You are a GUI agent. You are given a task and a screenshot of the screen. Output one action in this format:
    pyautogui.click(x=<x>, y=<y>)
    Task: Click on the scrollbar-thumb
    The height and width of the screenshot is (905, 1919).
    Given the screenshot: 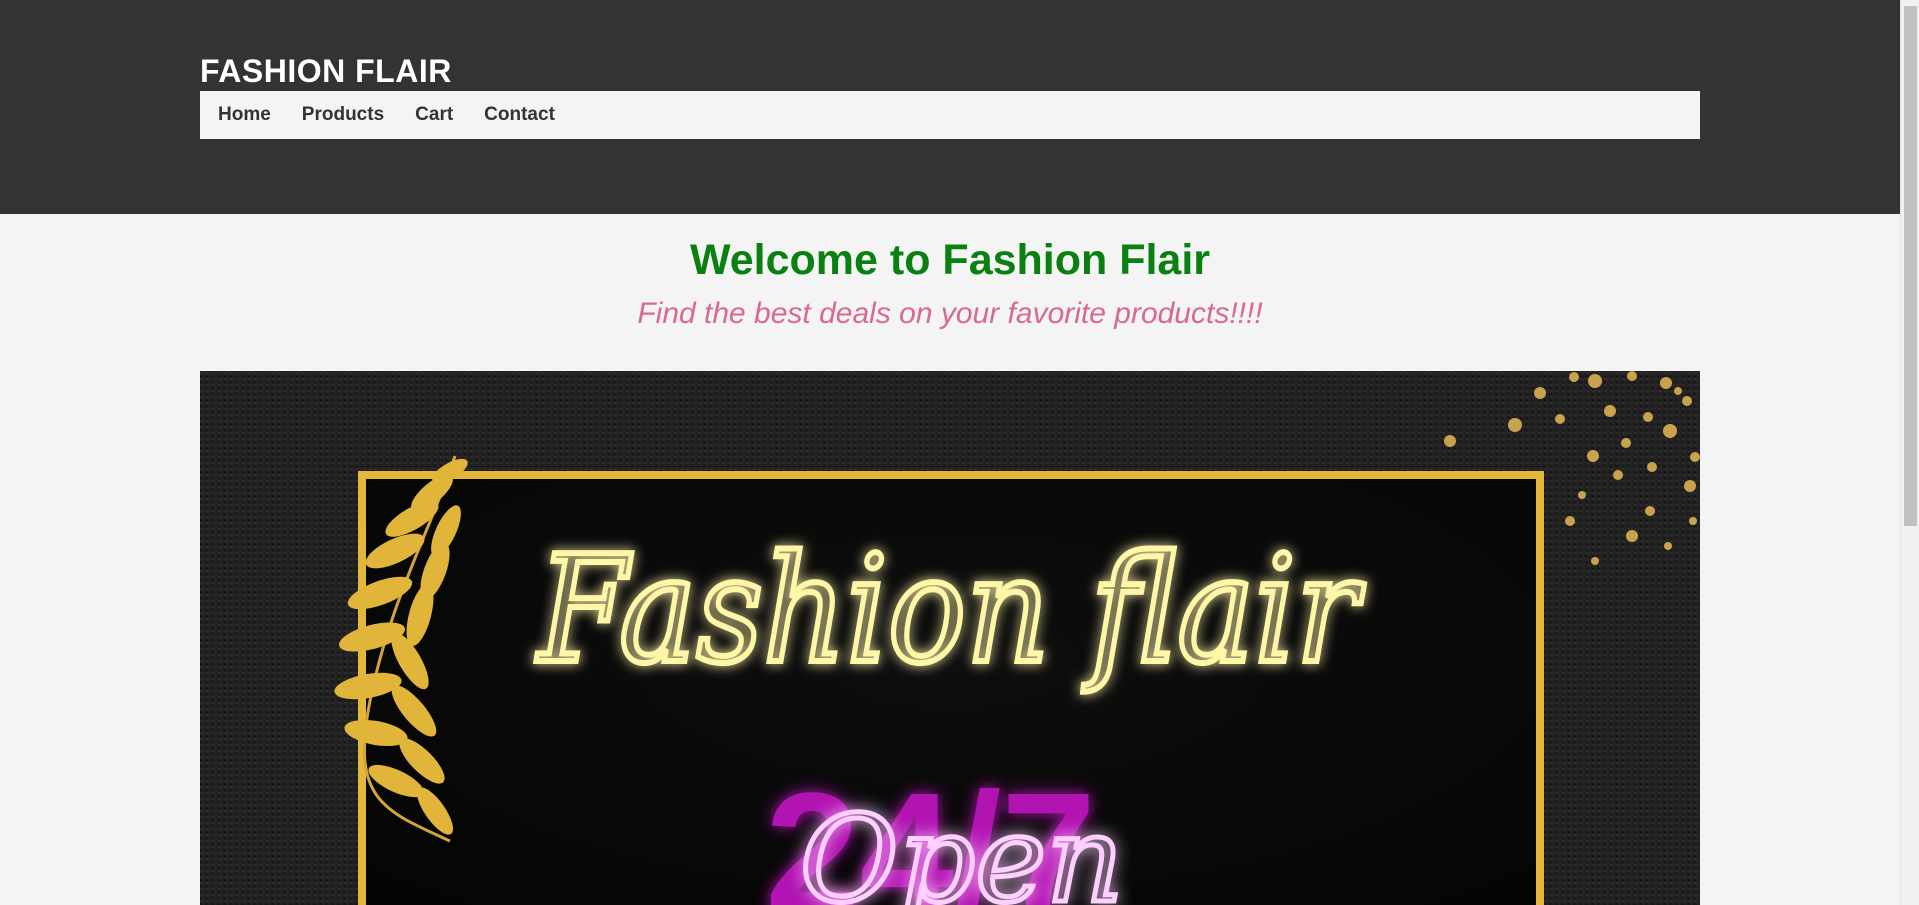 What is the action you would take?
    pyautogui.click(x=1910, y=266)
    